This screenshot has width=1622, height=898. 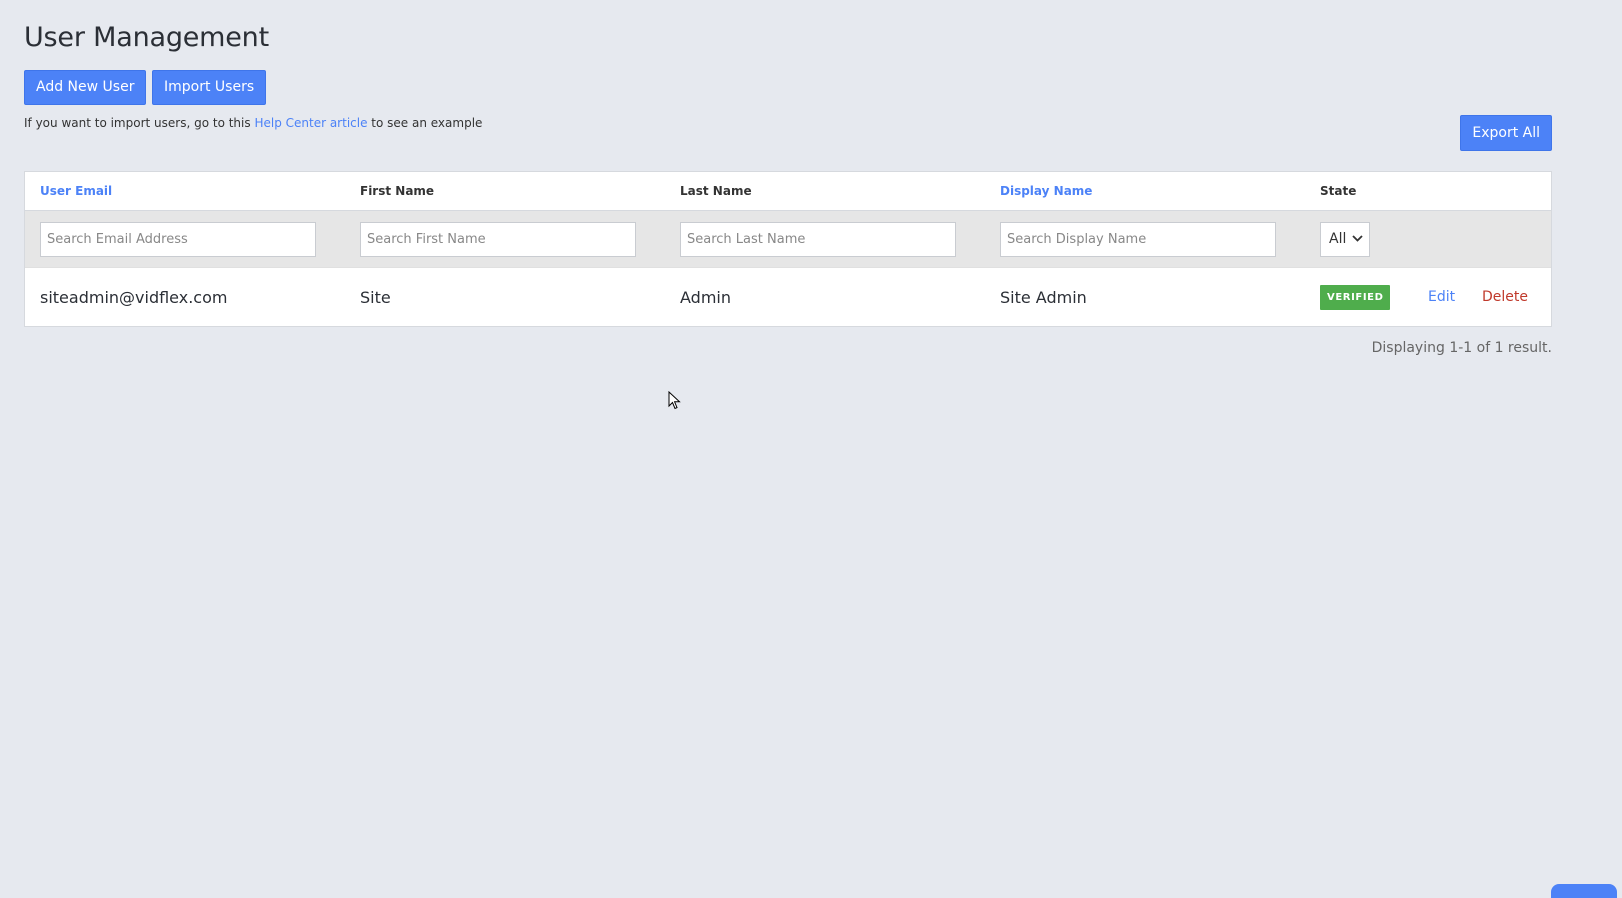 I want to click on status-badge: VERIFIED, so click(x=1355, y=297).